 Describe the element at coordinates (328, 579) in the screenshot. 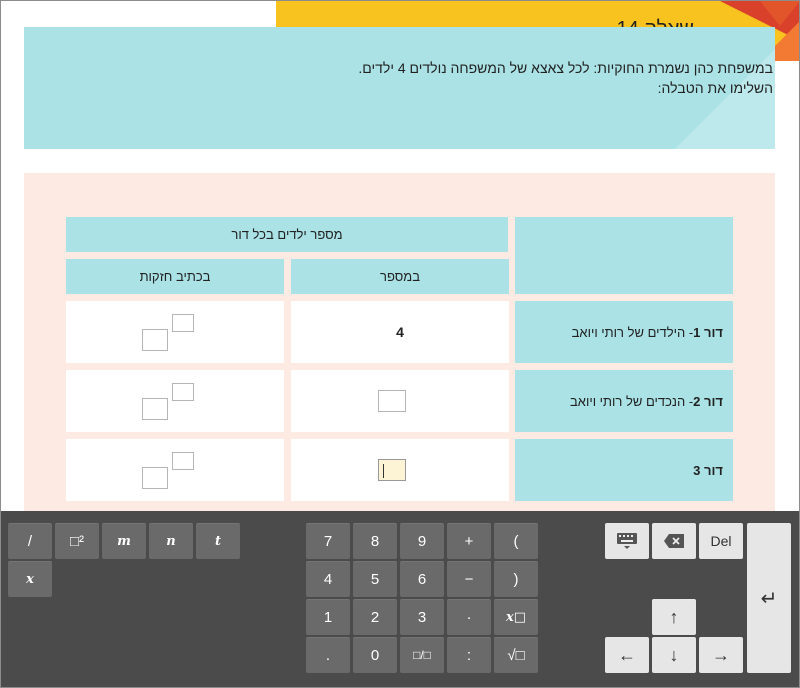

I see `key-4: 4` at that location.